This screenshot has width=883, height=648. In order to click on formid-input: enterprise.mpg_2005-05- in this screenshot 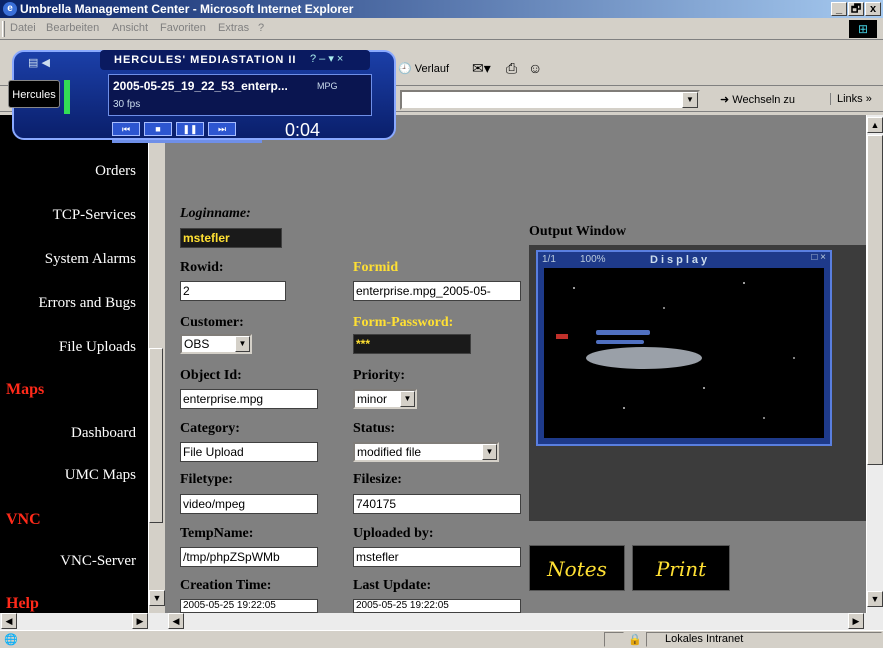, I will do `click(437, 291)`.